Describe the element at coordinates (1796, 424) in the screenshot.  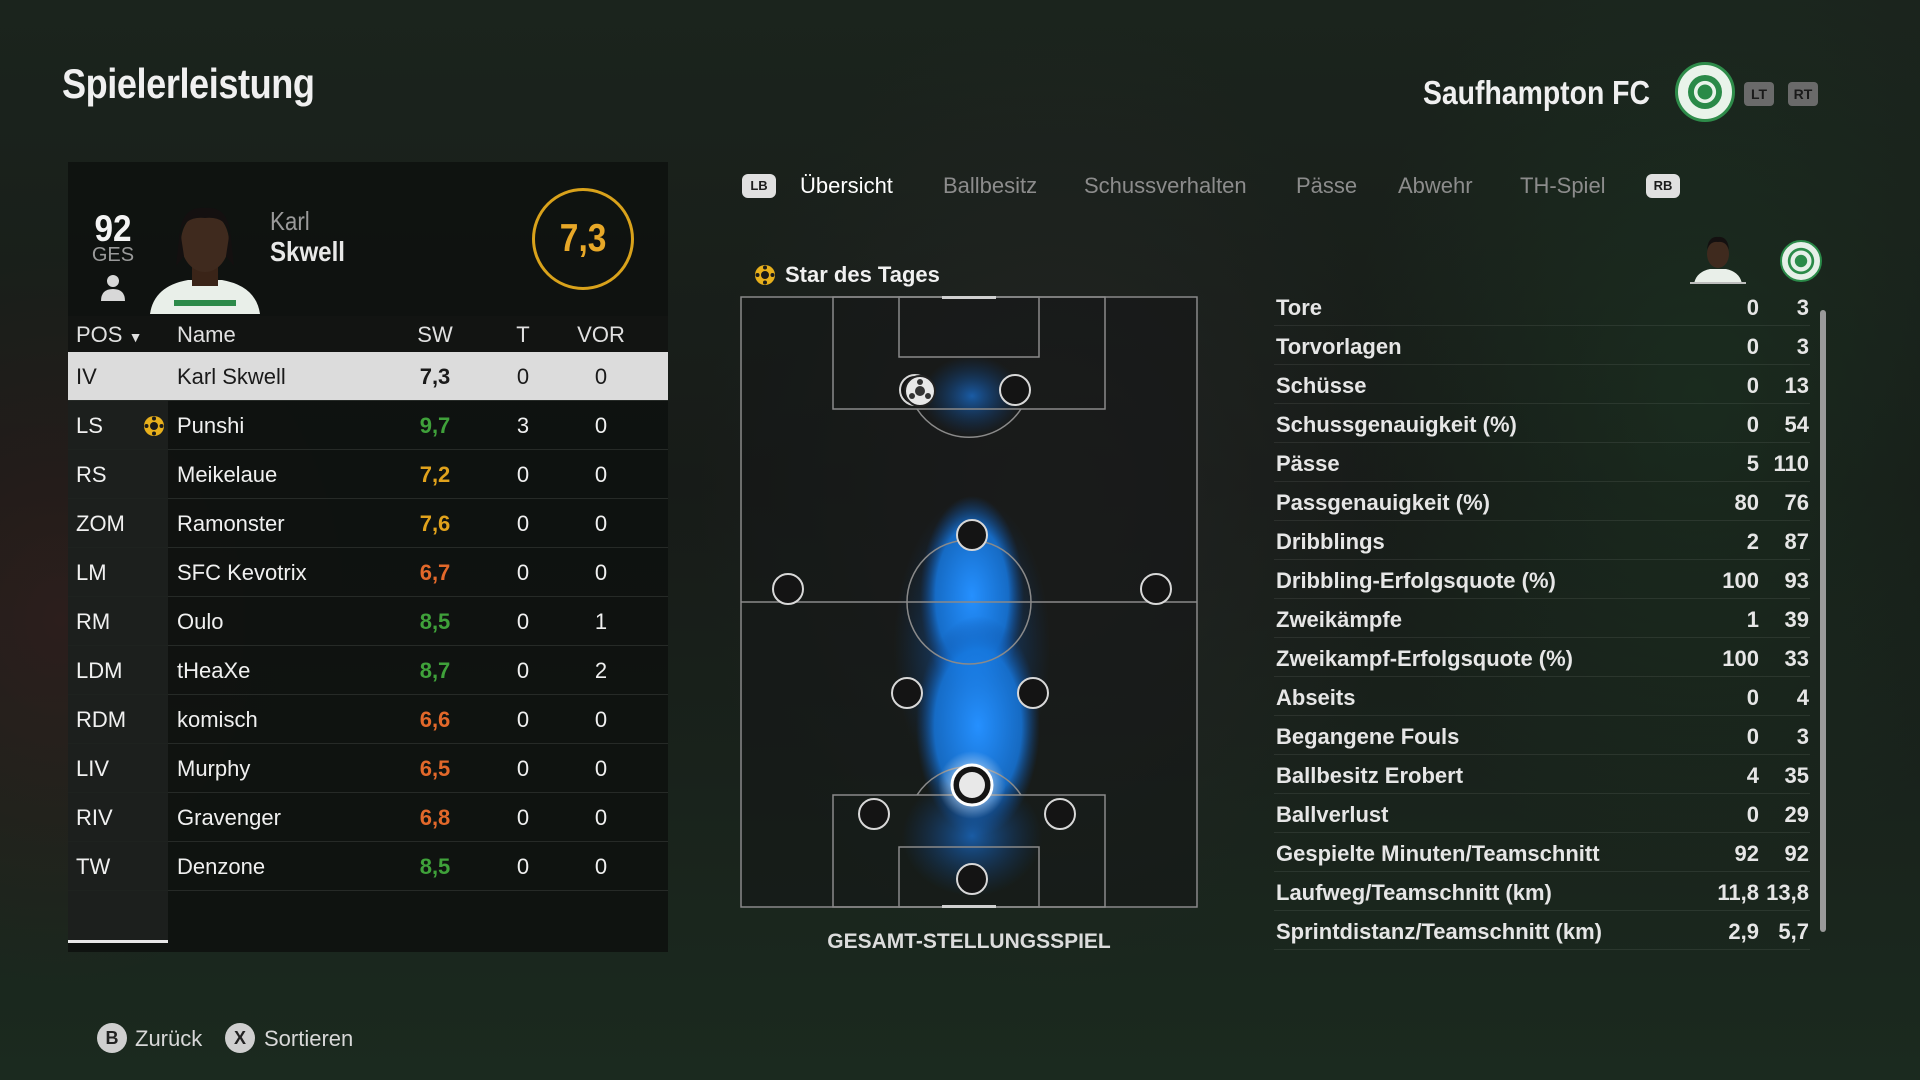
I see `stat-team-value: 54` at that location.